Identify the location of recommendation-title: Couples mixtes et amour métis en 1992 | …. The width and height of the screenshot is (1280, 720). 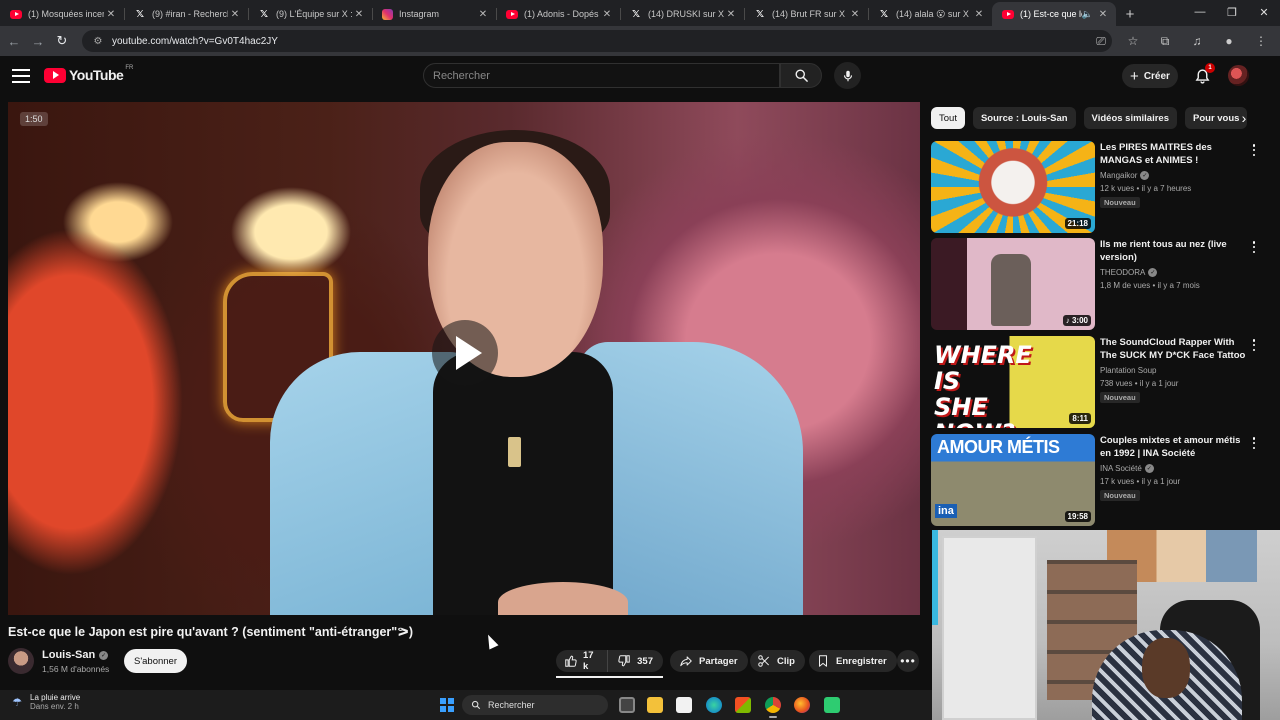
(1175, 447).